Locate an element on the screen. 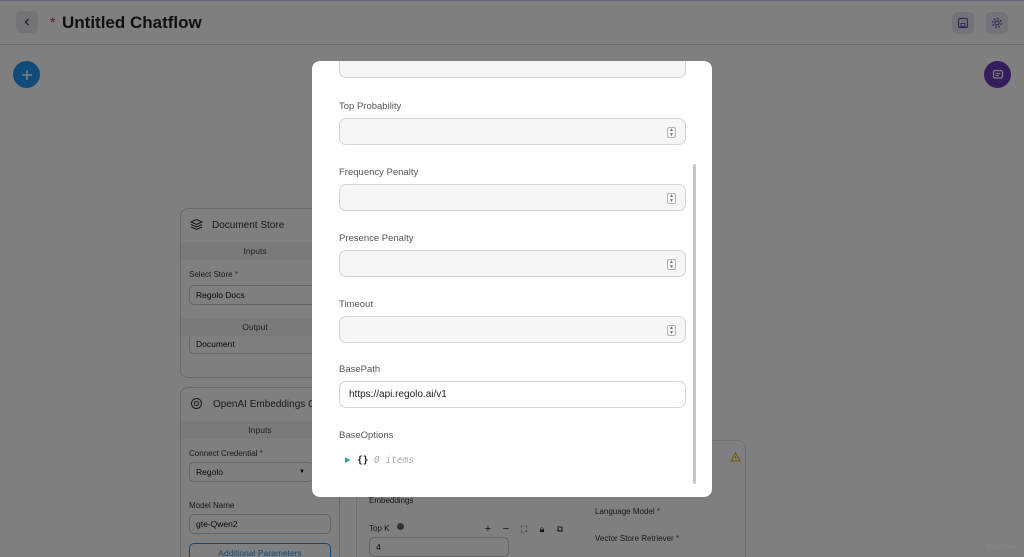 The width and height of the screenshot is (1024, 557). basepath-input: https://api.regolo.ai/v1 is located at coordinates (512, 394).